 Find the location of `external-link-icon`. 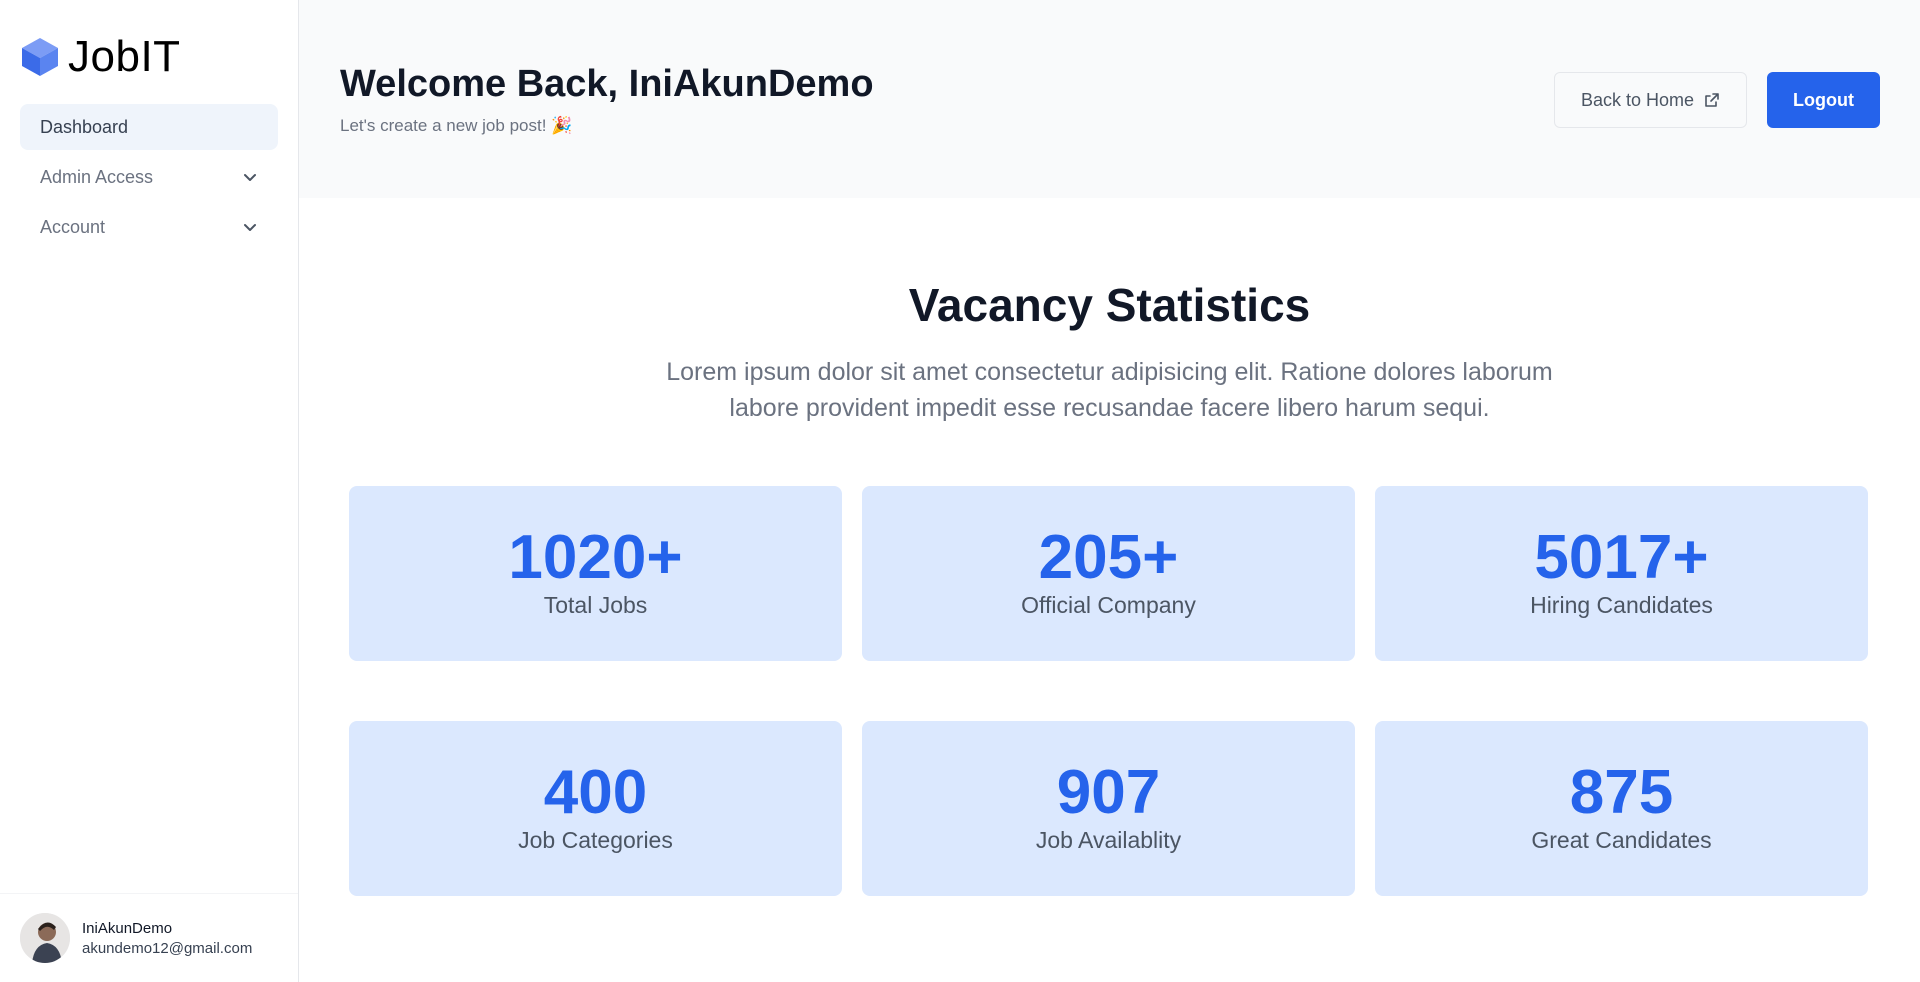

external-link-icon is located at coordinates (1712, 100).